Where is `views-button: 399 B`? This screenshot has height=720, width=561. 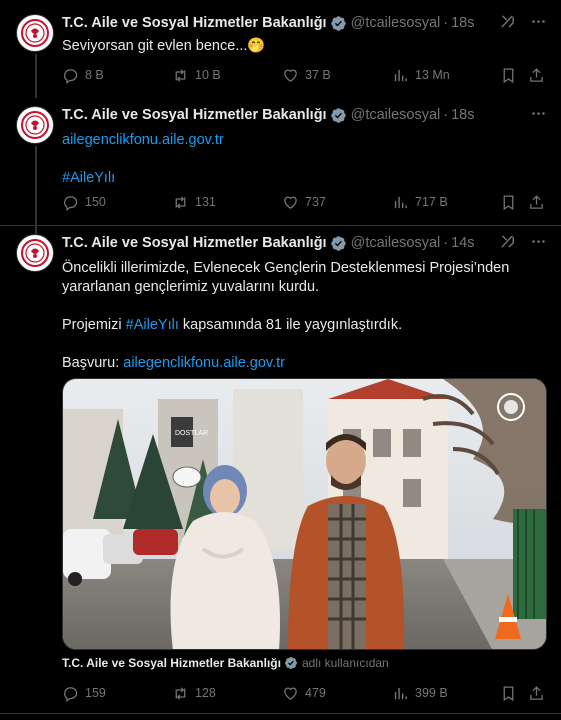 views-button: 399 B is located at coordinates (420, 693).